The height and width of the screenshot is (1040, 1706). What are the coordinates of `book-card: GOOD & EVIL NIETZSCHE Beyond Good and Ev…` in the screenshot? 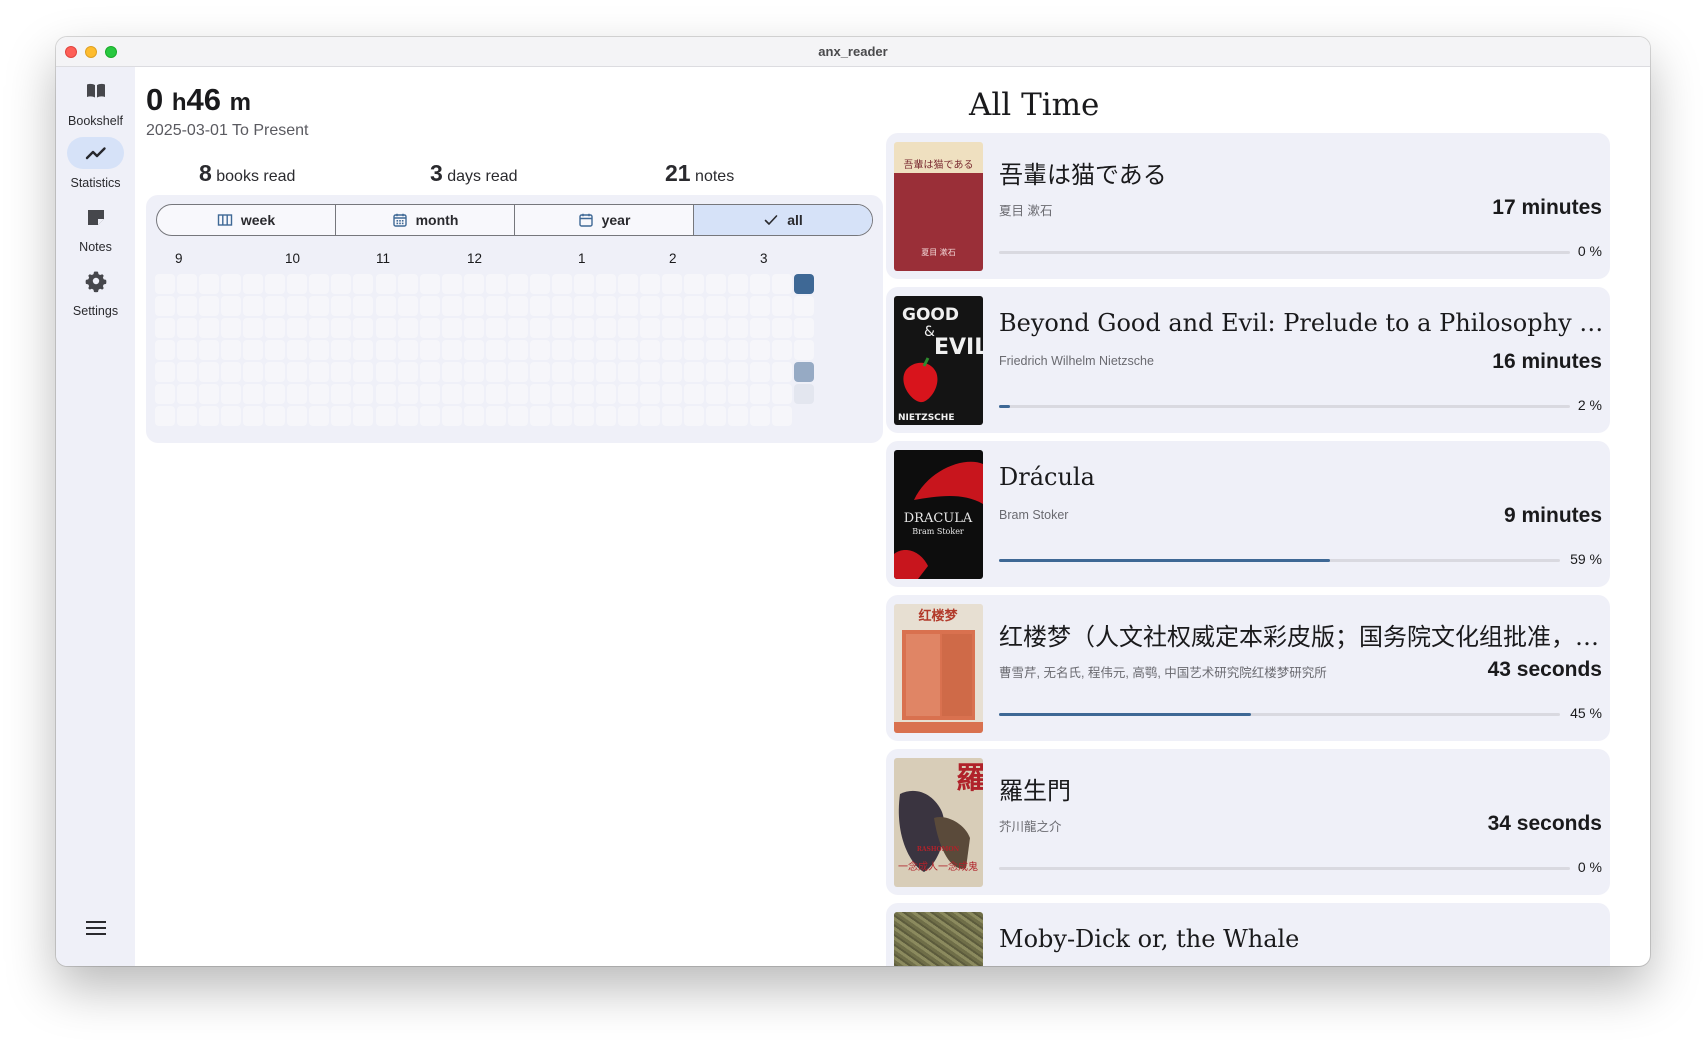 It's located at (1248, 360).